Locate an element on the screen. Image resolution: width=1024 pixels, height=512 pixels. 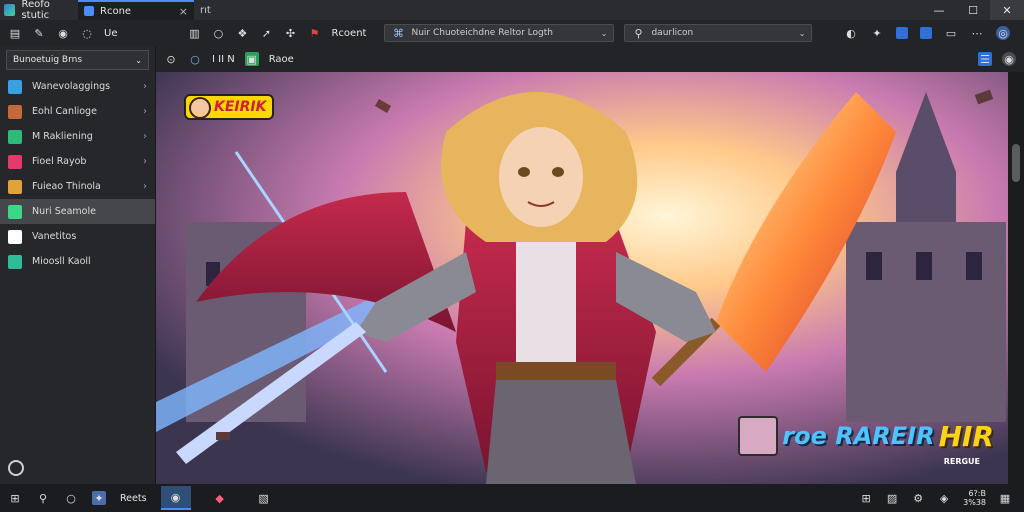
record-icon: ○ is located at coordinates (195, 59).